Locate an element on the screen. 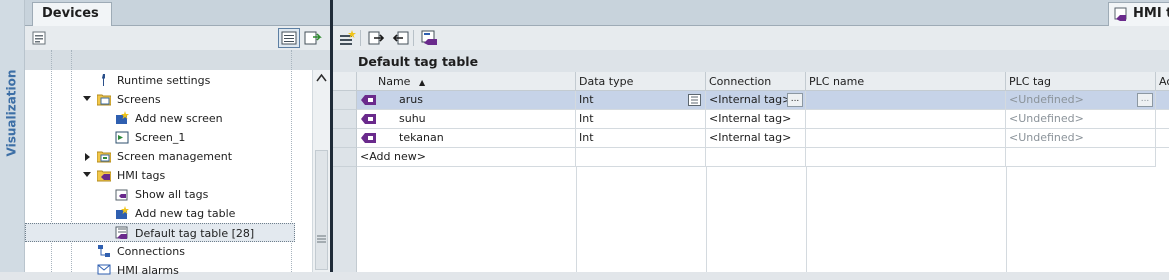  tree-scrollbar is located at coordinates (321, 171).